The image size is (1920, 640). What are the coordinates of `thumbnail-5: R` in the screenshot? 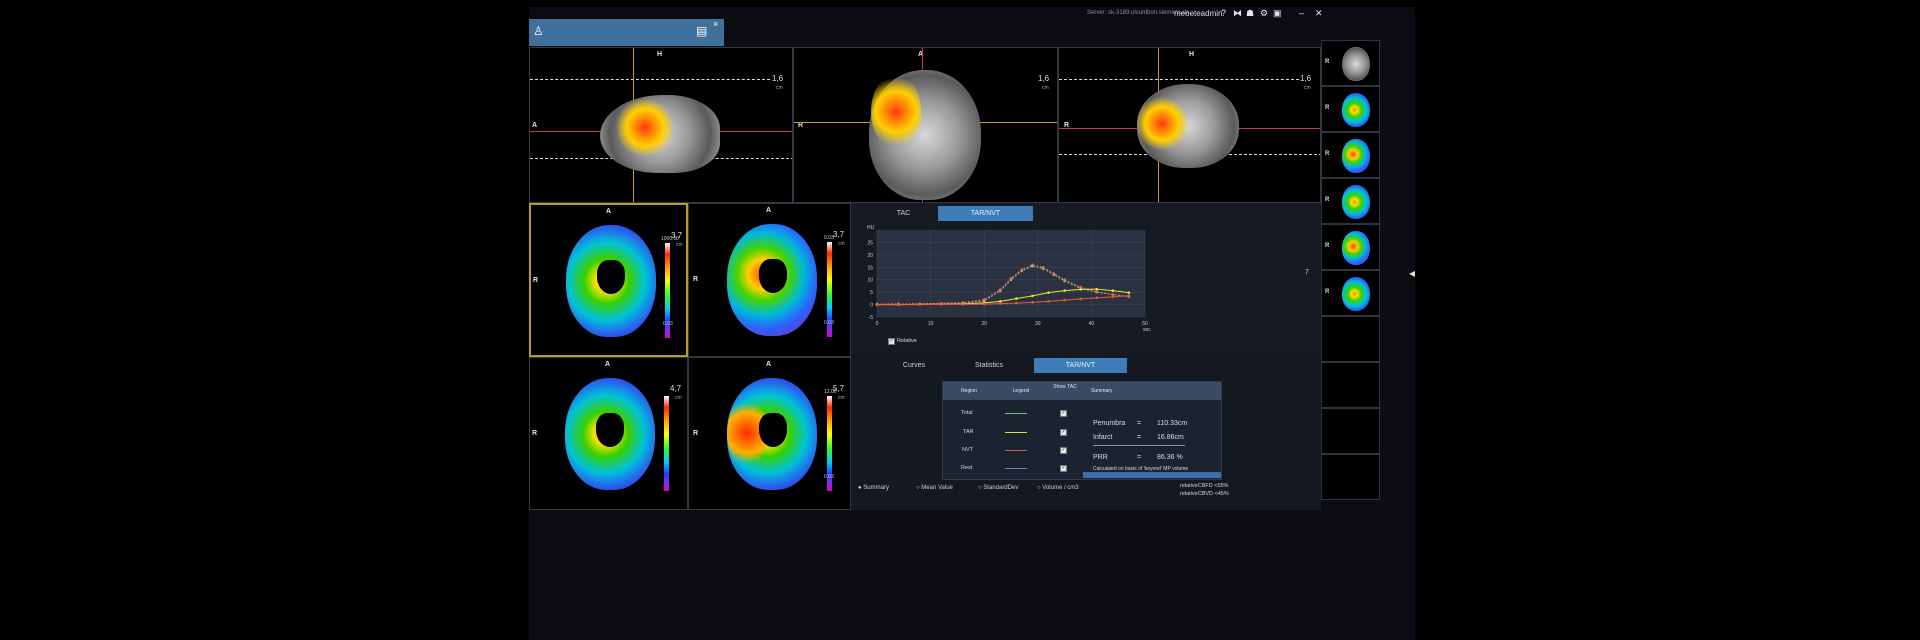 It's located at (1350, 247).